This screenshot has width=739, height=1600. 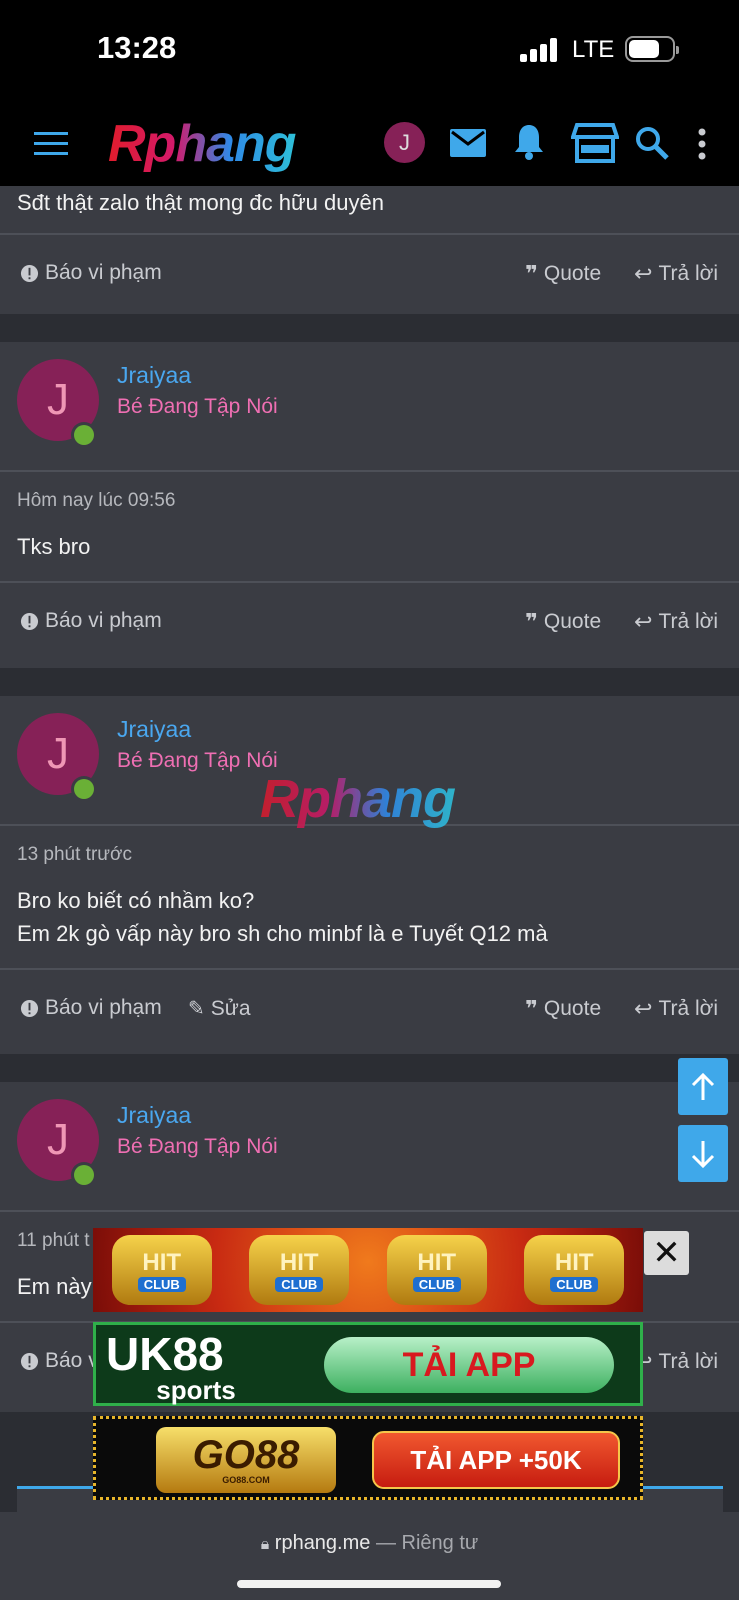 I want to click on ad-banner-uk88: UK88 sports TẢI APP, so click(x=368, y=1364).